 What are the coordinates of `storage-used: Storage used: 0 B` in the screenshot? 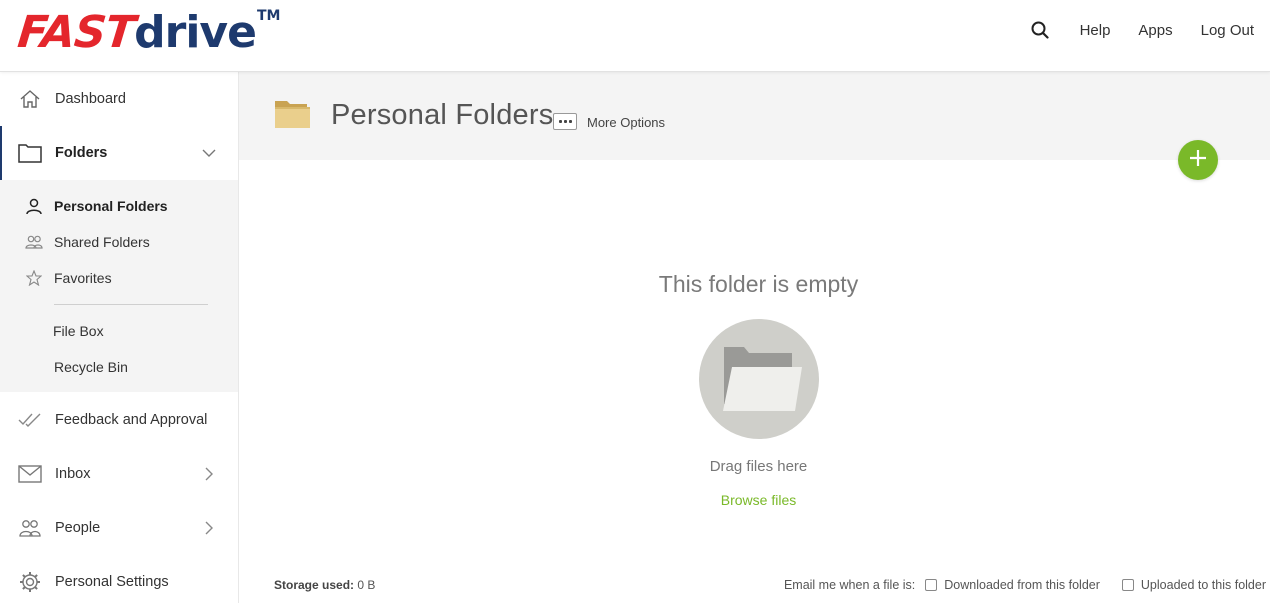 It's located at (324, 585).